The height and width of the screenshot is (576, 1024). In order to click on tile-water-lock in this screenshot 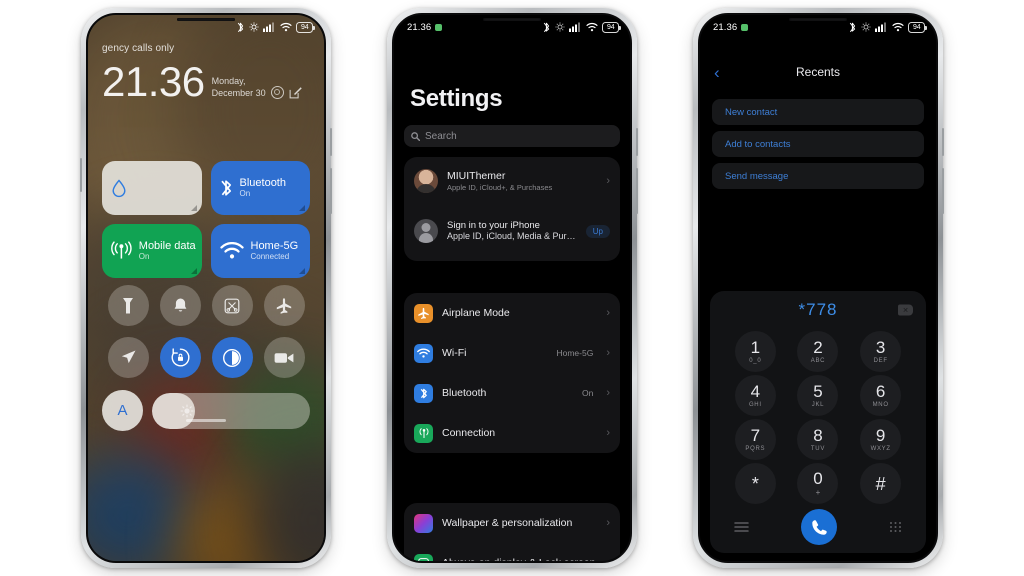, I will do `click(152, 188)`.